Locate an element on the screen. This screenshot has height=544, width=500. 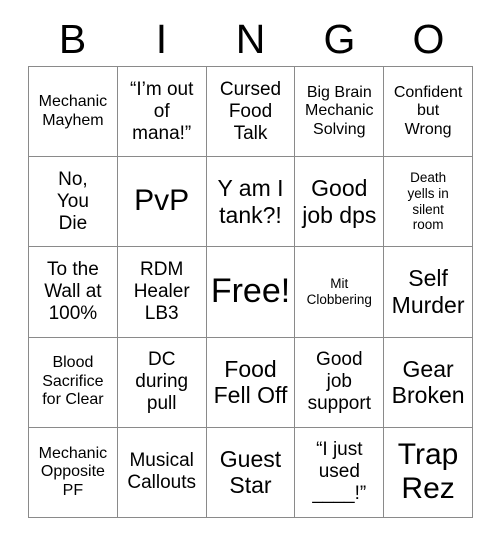
bingo-cell-label: Free! is located at coordinates (250, 291).